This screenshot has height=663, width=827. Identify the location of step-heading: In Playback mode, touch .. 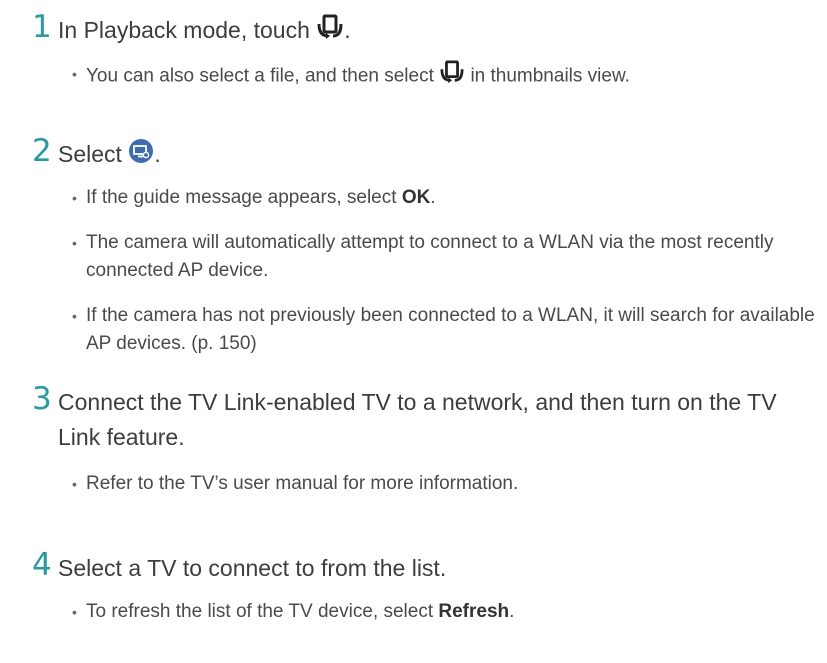
(438, 31).